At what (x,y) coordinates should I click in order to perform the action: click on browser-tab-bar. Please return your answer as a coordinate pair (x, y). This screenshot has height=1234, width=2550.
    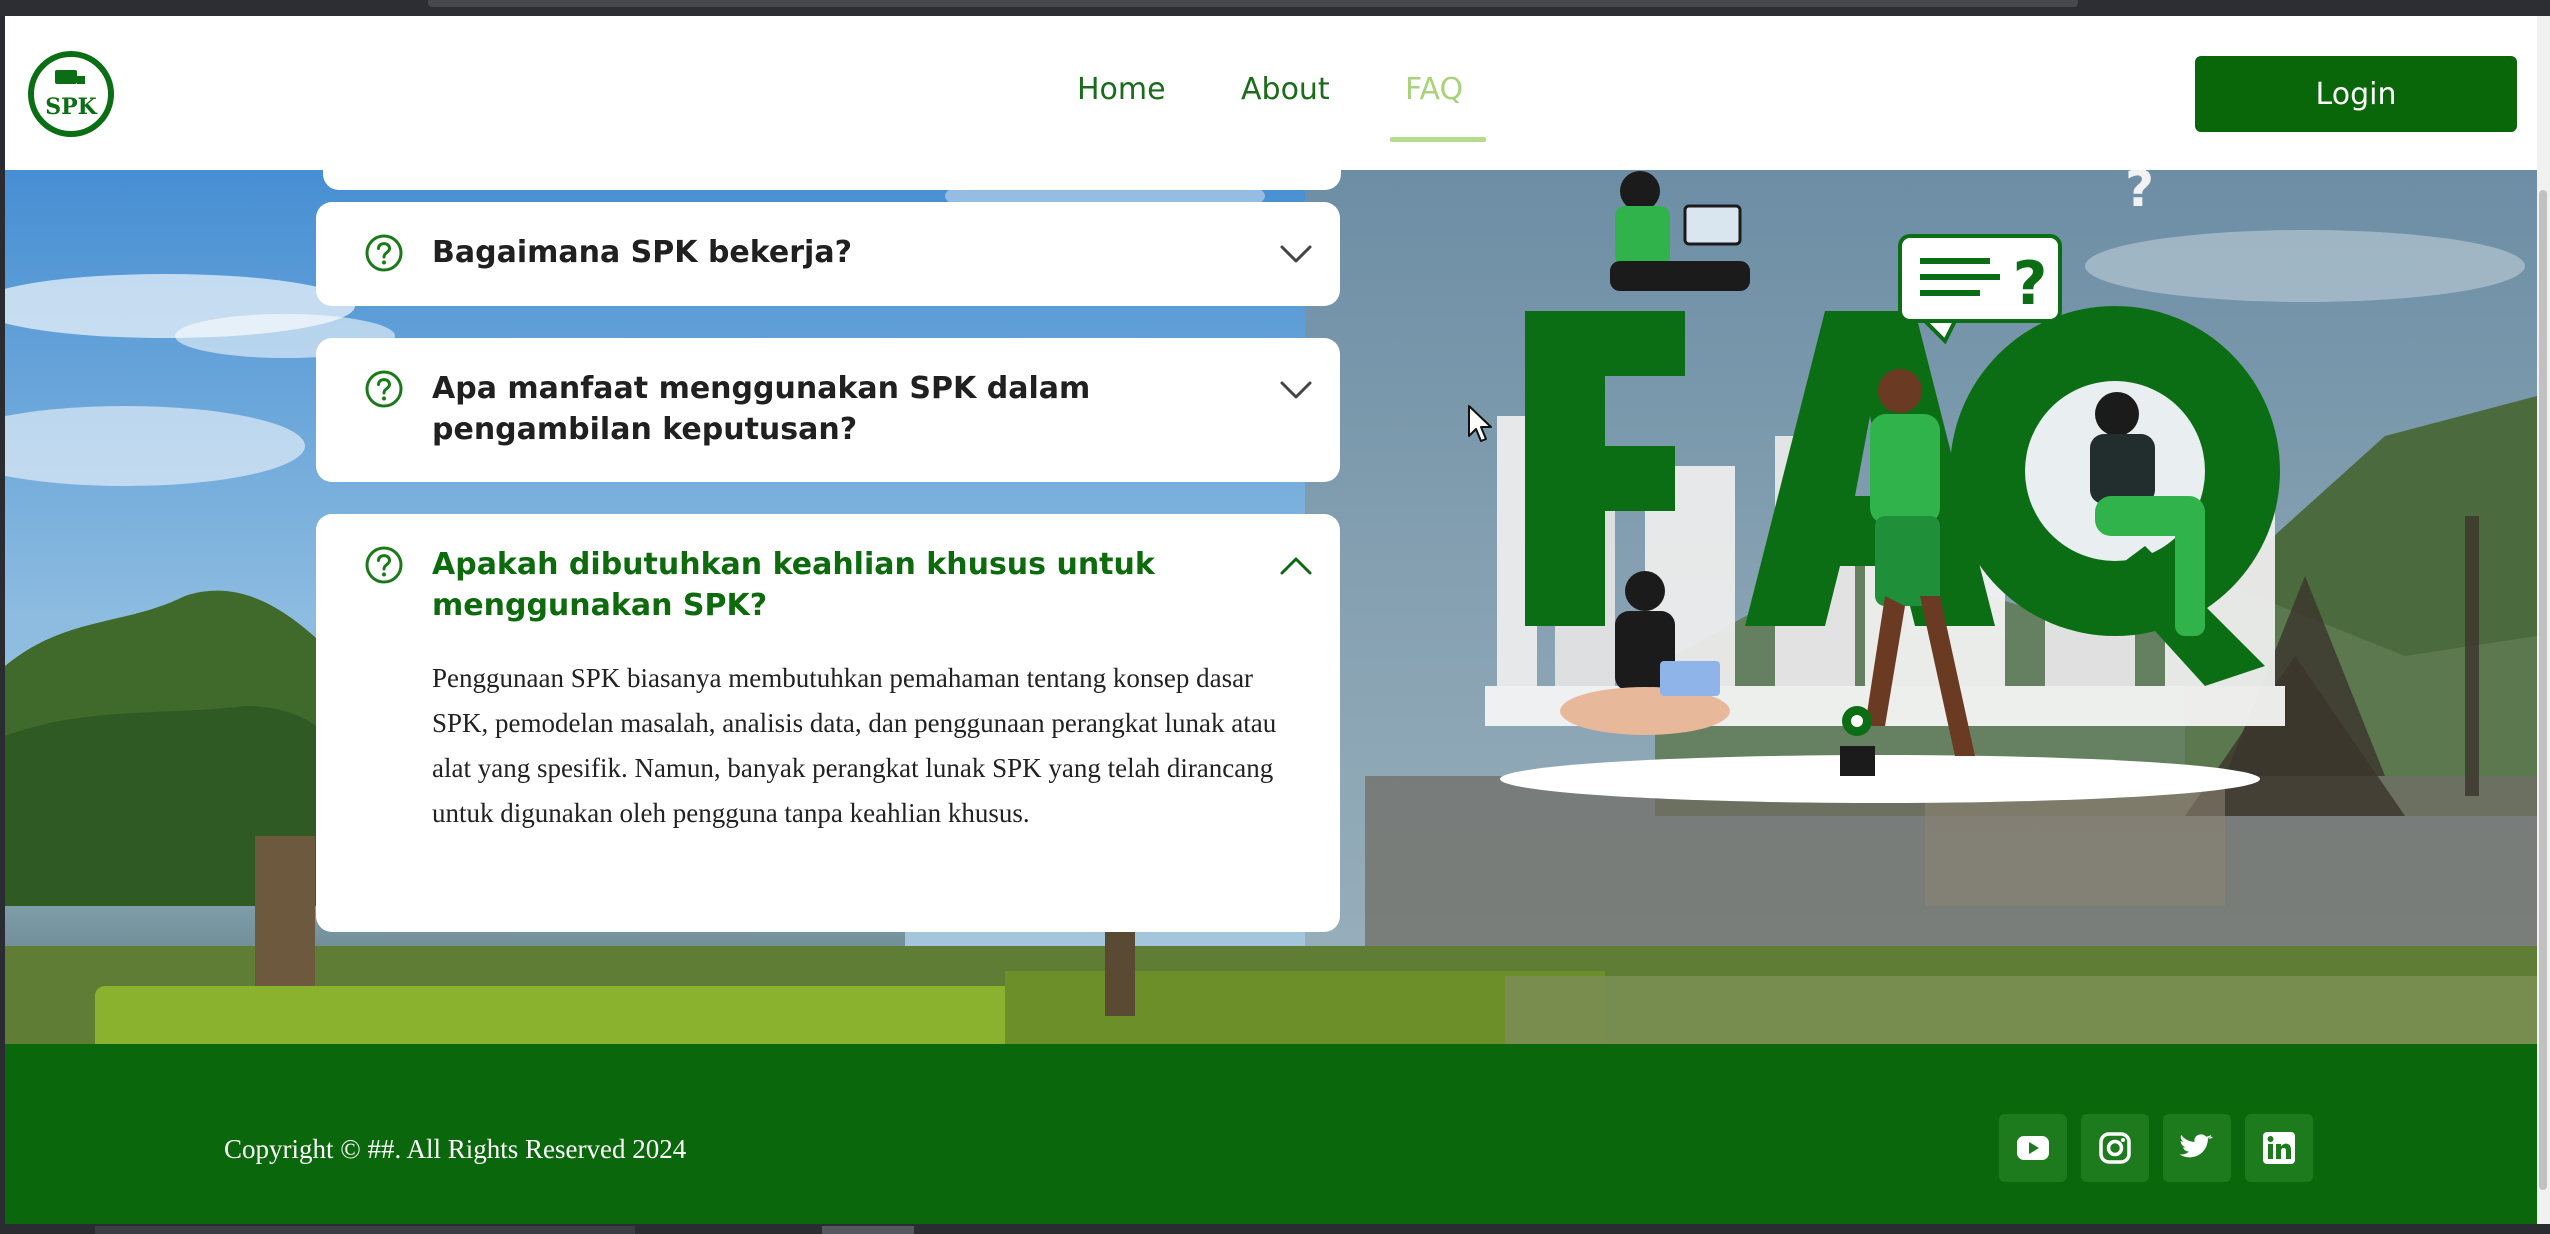
    Looking at the image, I should click on (1253, 3).